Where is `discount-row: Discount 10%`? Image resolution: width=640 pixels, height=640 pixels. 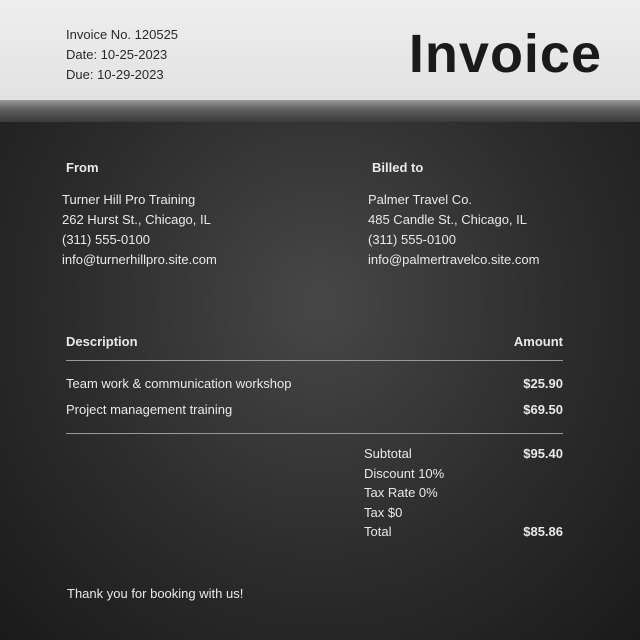 discount-row: Discount 10% is located at coordinates (463, 474).